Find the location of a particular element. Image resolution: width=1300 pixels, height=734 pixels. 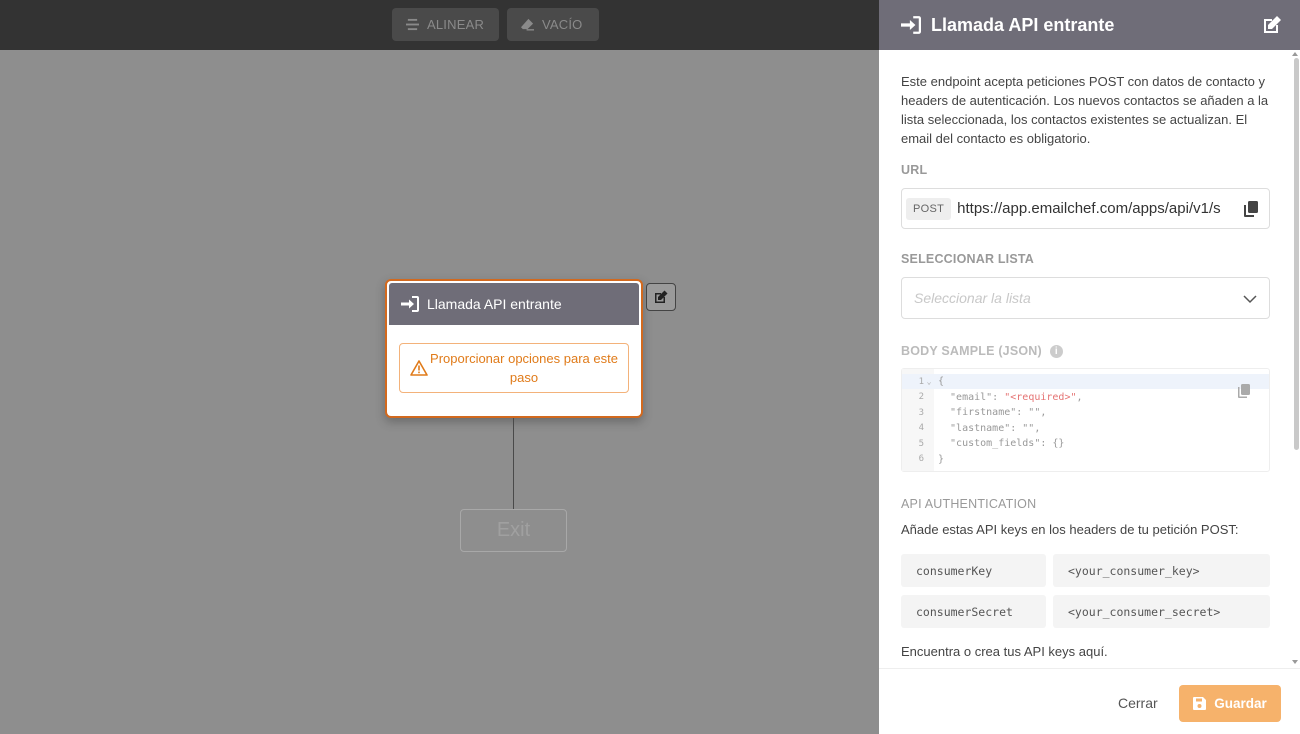

key-row: consumerSecret <your_consumer_secret> is located at coordinates (1085, 611).